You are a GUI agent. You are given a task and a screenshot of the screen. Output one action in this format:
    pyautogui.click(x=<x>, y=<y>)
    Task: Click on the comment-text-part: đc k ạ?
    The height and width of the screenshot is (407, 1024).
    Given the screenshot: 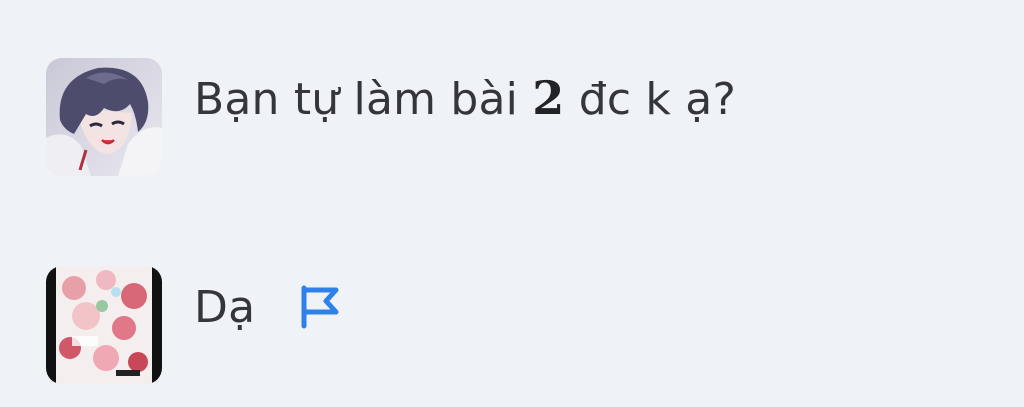 What is the action you would take?
    pyautogui.click(x=650, y=99)
    